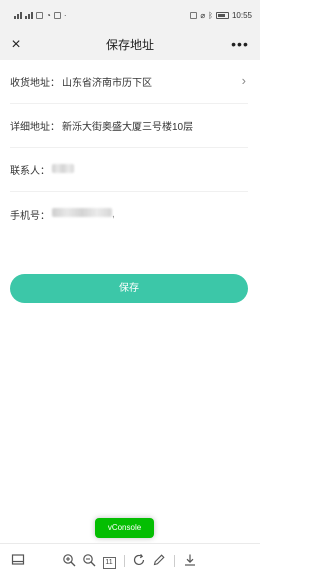 The image size is (320, 585). Describe the element at coordinates (240, 45) in the screenshot. I see `more-icon: •••` at that location.